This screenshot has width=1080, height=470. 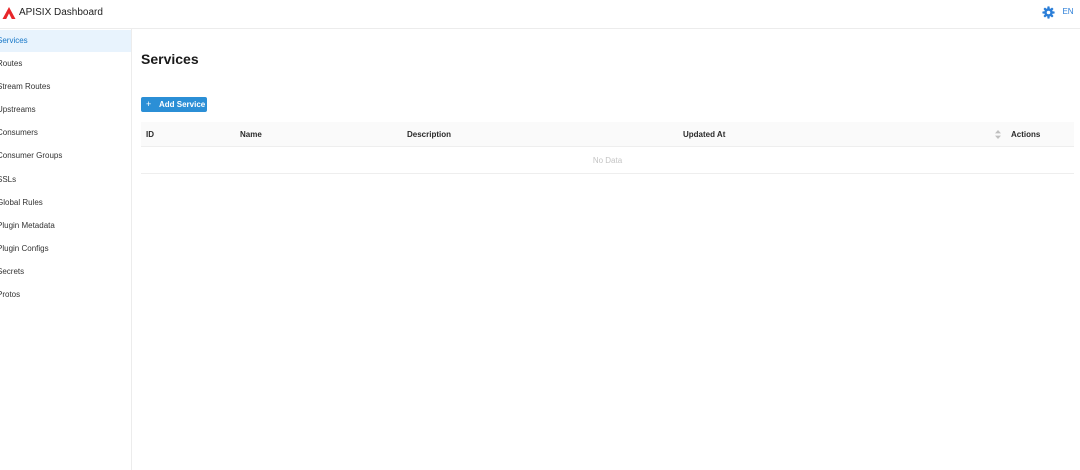 I want to click on sidebar-item-consumers: Consumers, so click(x=65, y=133).